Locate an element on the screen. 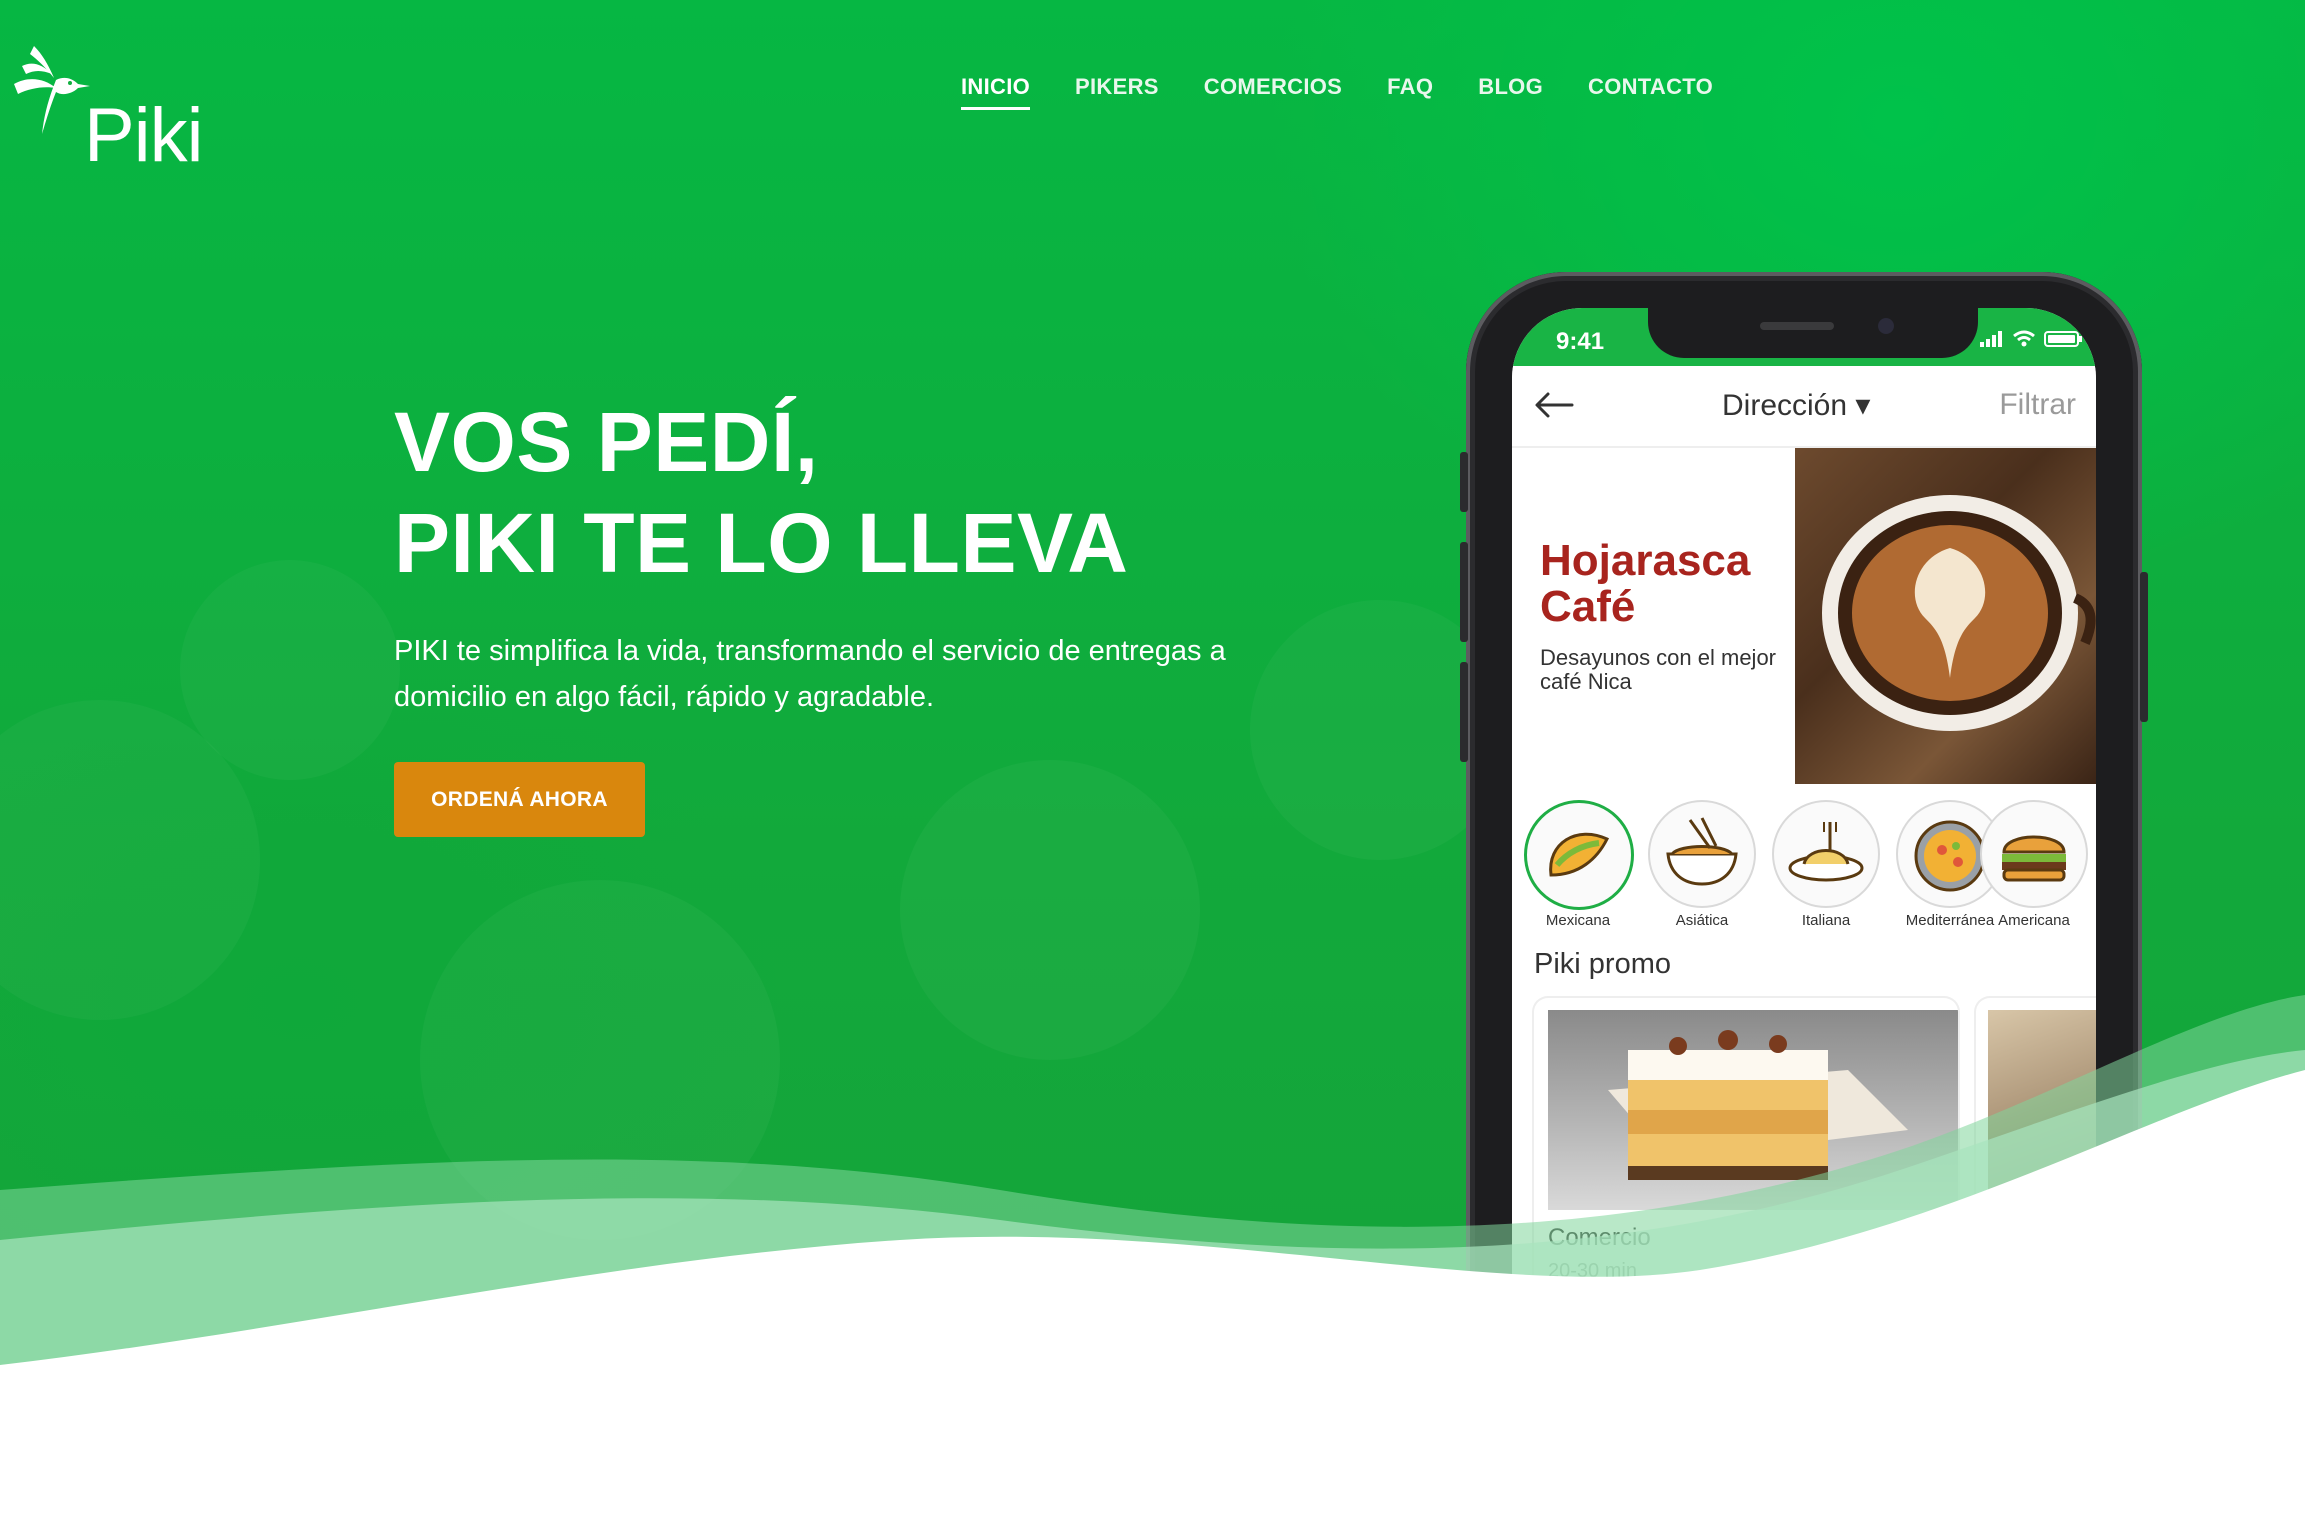  banner-title-line-1: Hojarasca is located at coordinates (1645, 560).